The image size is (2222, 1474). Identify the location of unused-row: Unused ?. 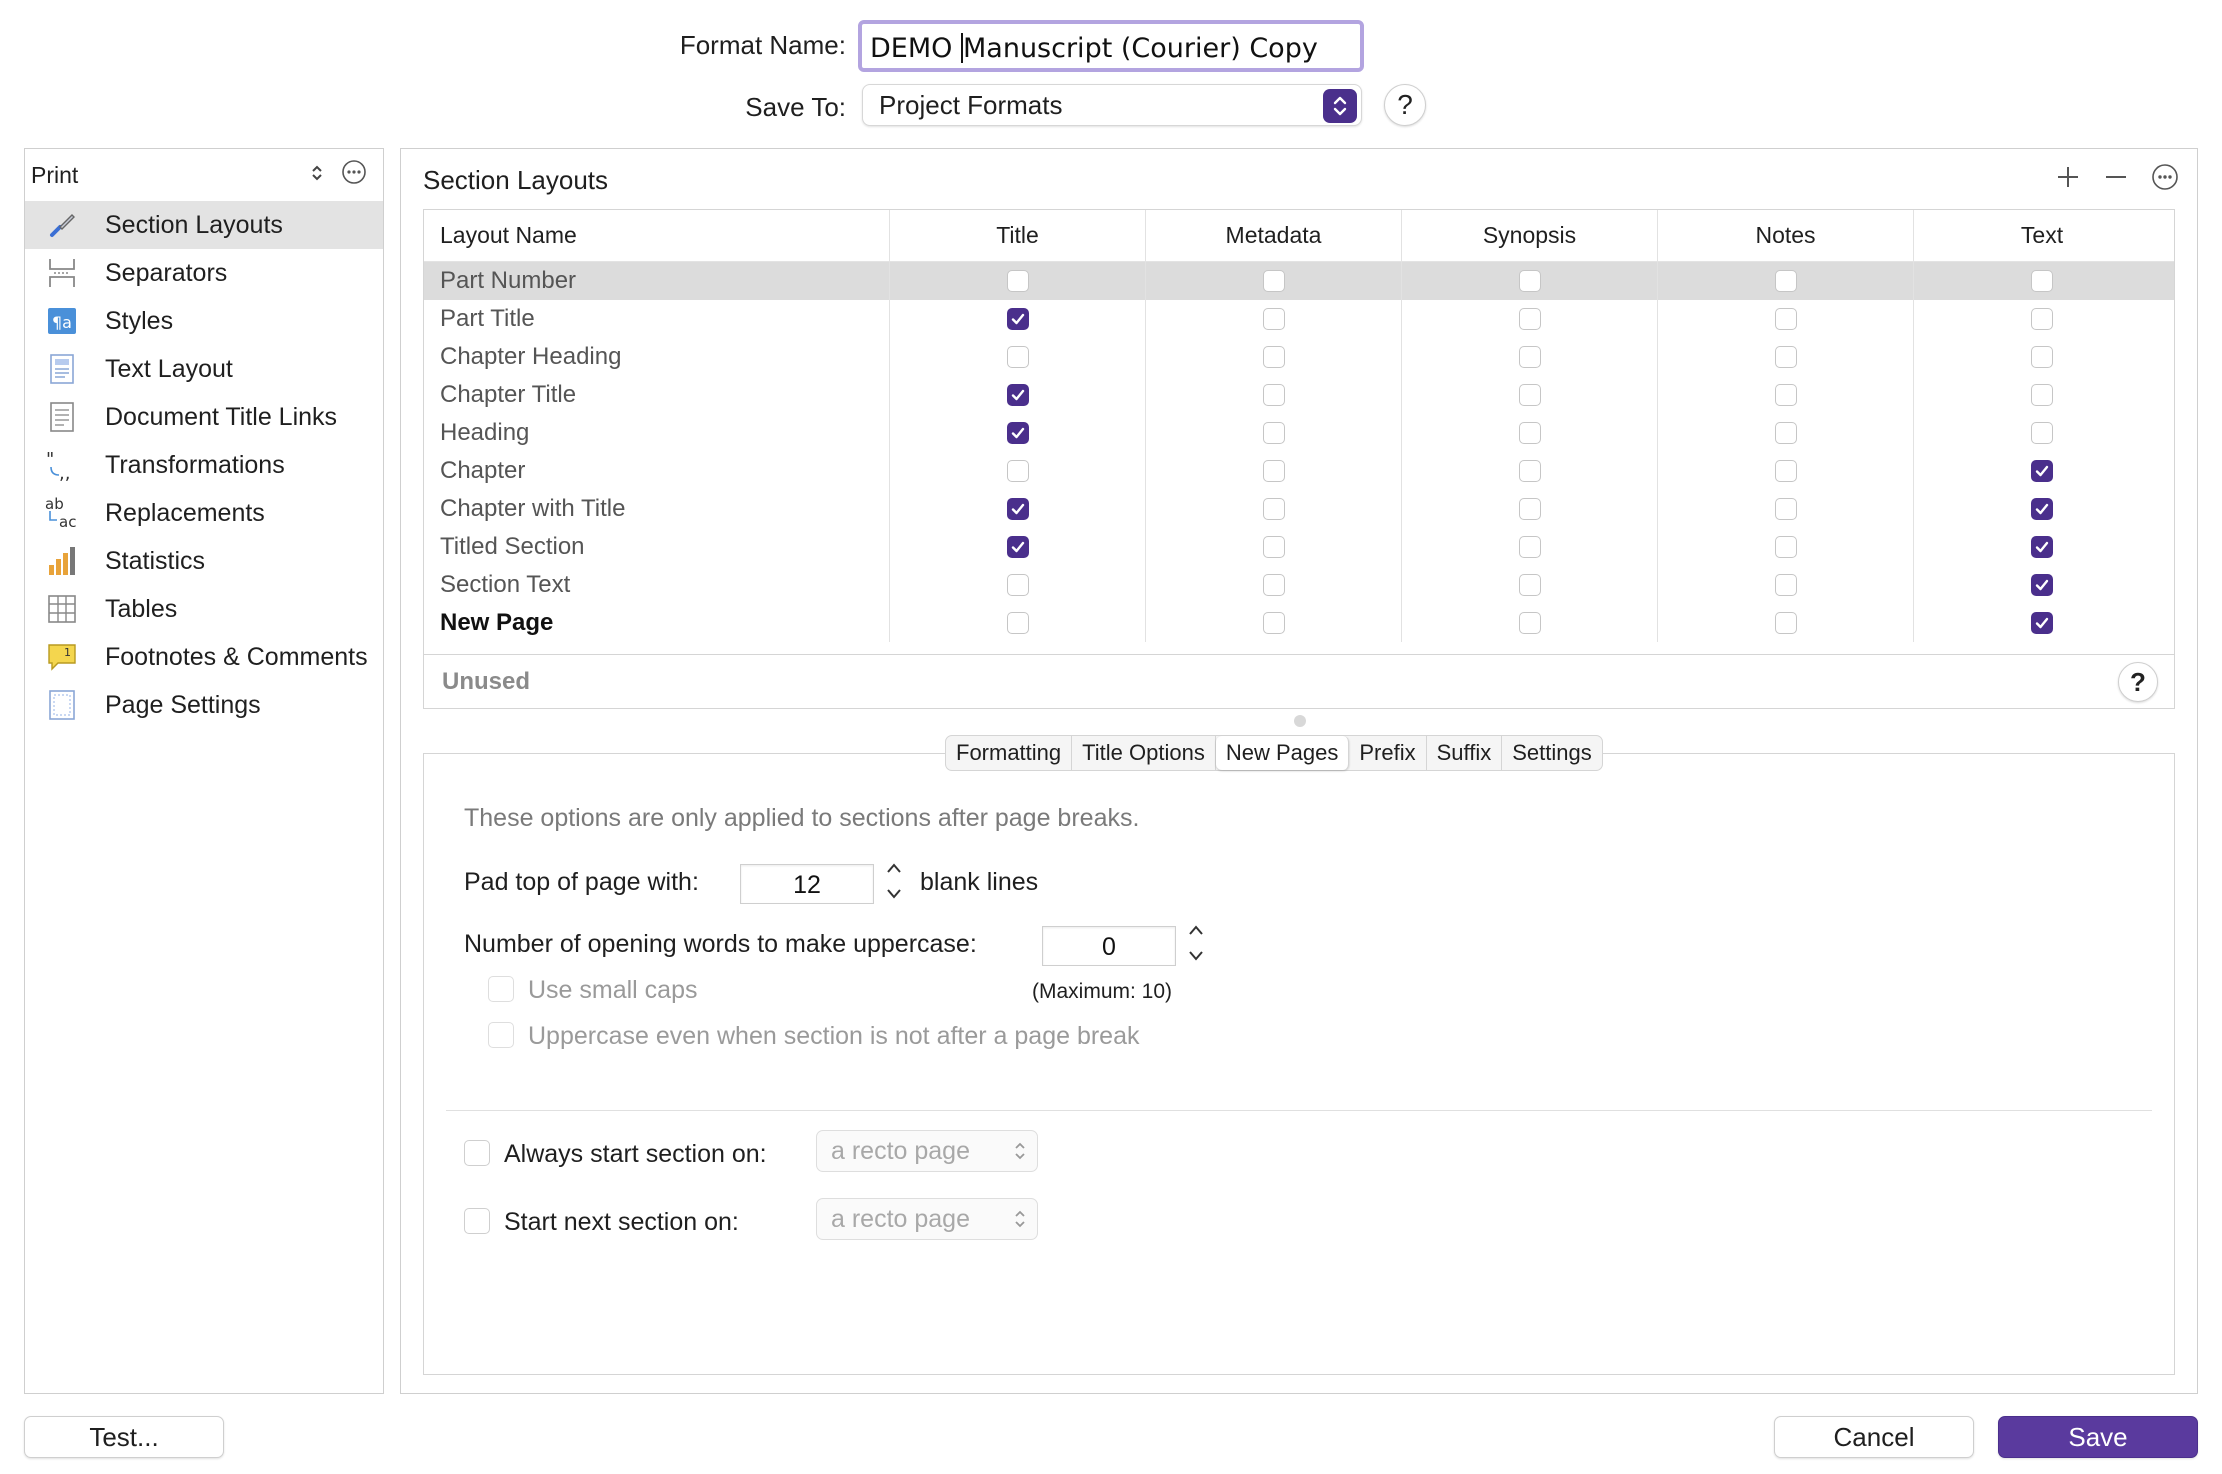
(1299, 681).